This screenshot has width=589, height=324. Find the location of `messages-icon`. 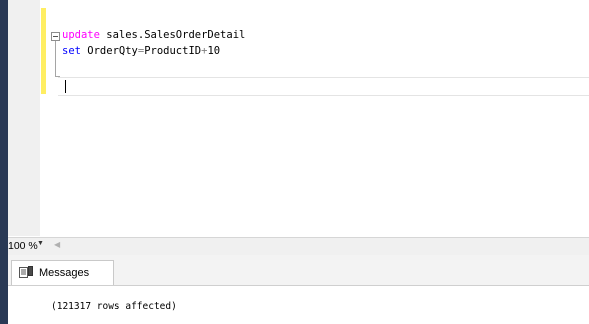

messages-icon is located at coordinates (26, 272).